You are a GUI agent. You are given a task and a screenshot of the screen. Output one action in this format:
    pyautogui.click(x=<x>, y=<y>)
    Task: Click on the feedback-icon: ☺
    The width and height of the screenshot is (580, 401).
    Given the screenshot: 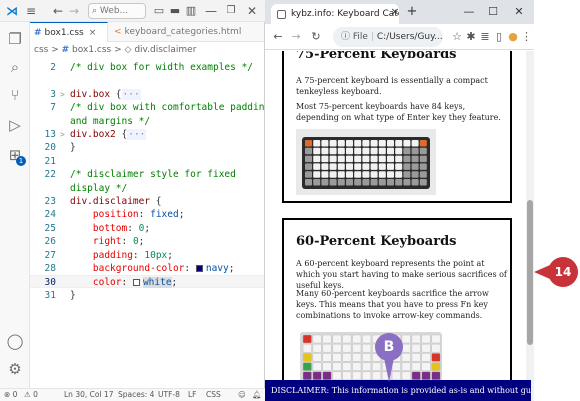 What is the action you would take?
    pyautogui.click(x=242, y=395)
    